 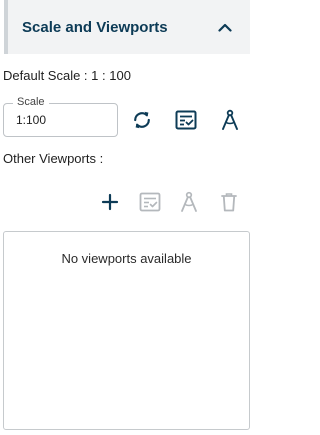 I want to click on trash-icon, so click(x=229, y=202).